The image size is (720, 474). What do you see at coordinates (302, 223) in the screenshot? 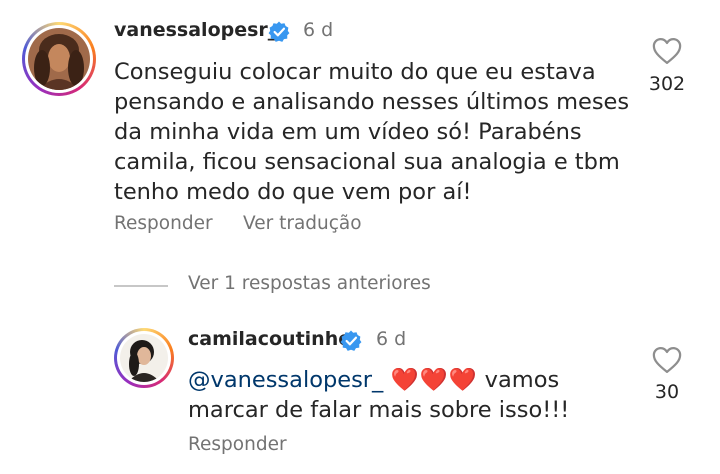
I see `translate-button: Ver tradução` at bounding box center [302, 223].